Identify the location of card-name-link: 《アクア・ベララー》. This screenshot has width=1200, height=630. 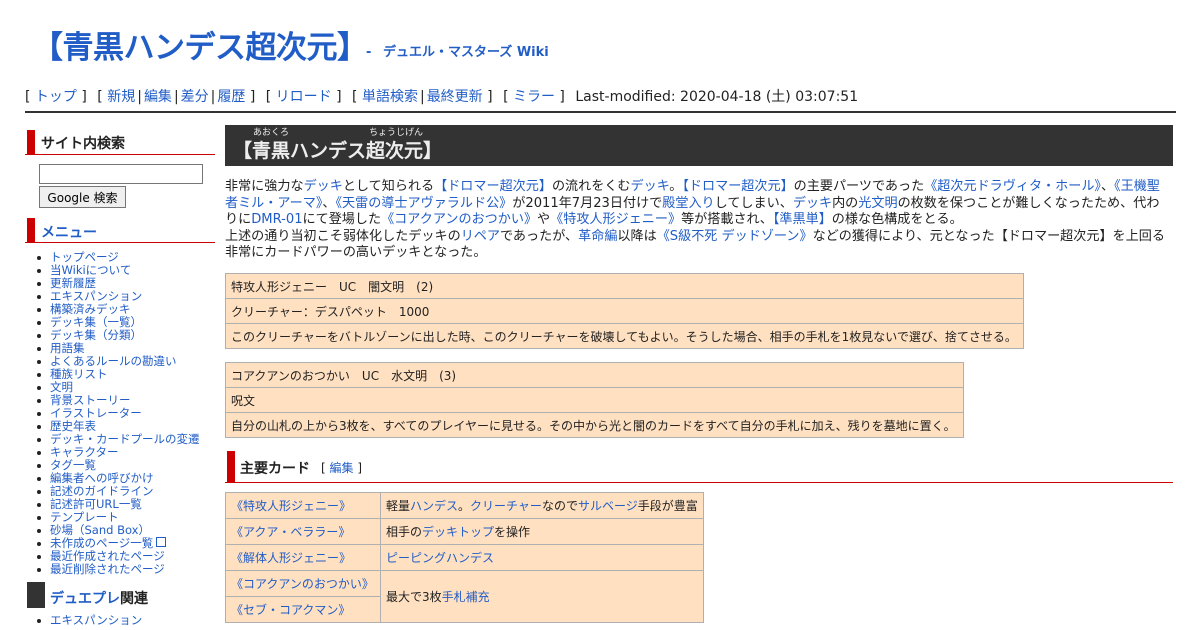
(290, 532).